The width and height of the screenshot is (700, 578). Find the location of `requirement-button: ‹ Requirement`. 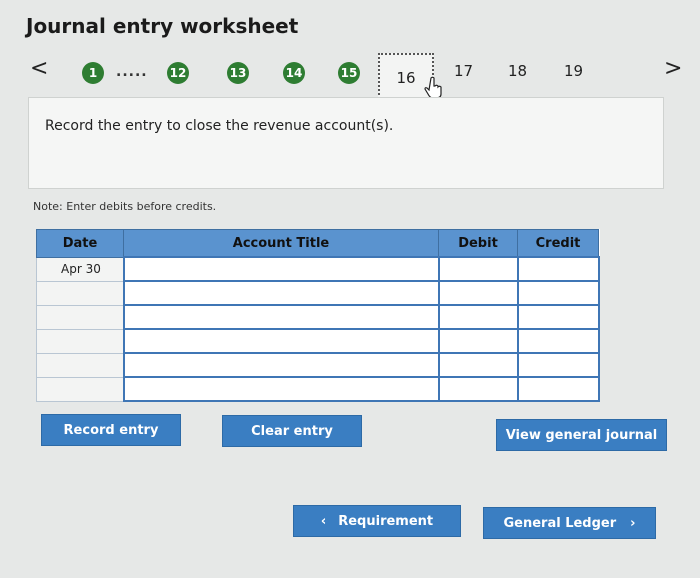

requirement-button: ‹ Requirement is located at coordinates (377, 521).